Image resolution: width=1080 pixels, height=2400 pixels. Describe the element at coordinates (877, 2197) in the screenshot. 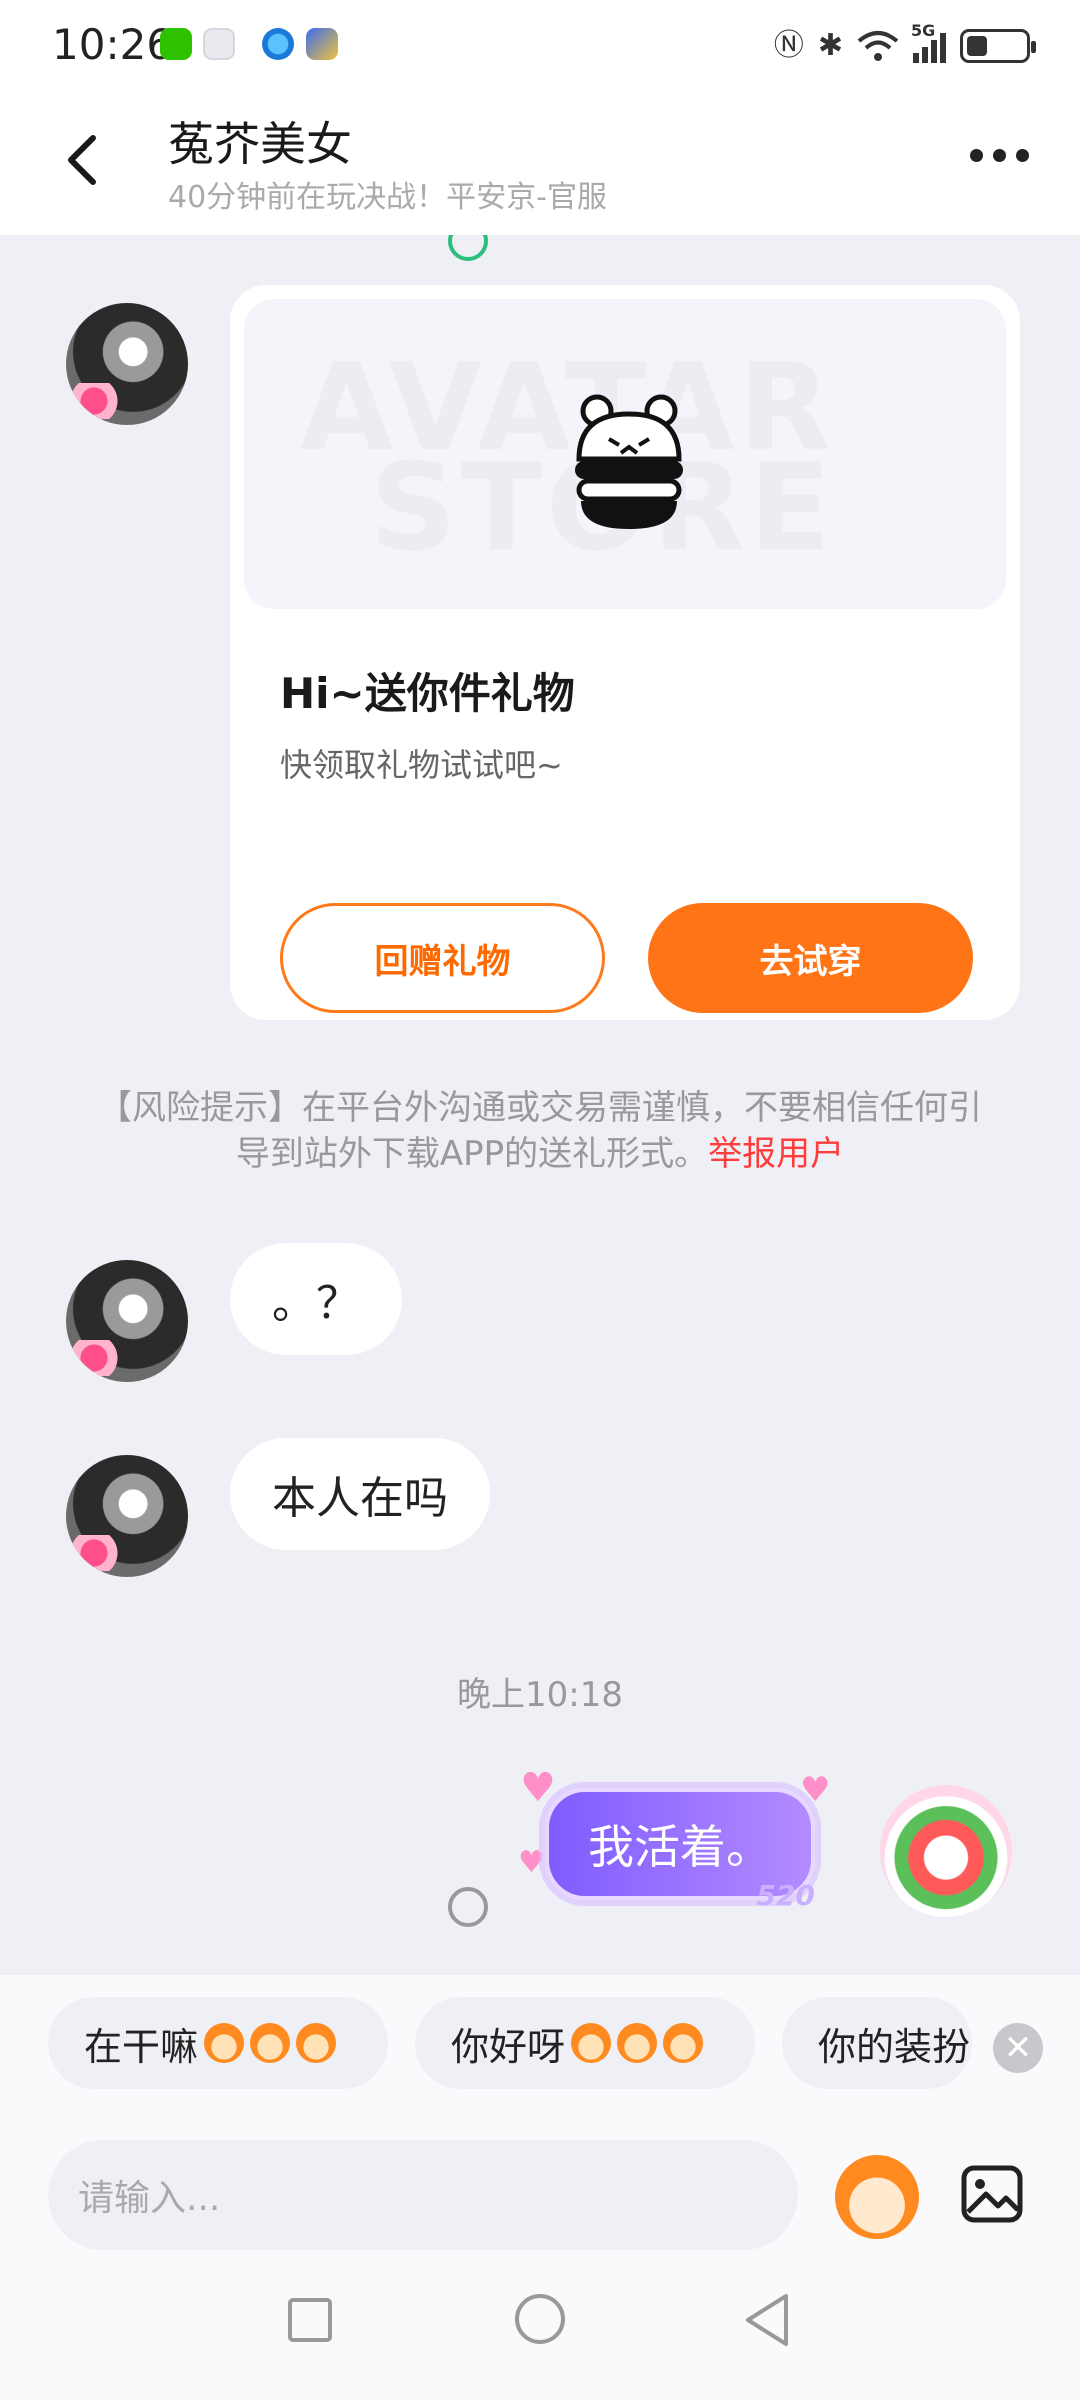

I see `emoji-picker-icon` at that location.